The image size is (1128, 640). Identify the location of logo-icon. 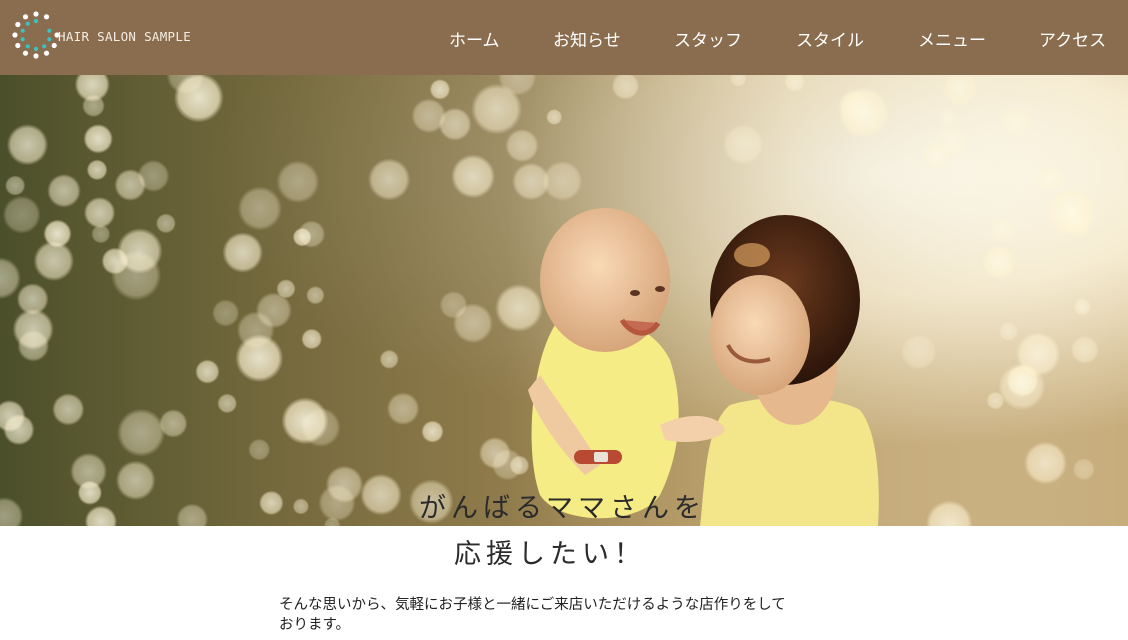
(36, 35).